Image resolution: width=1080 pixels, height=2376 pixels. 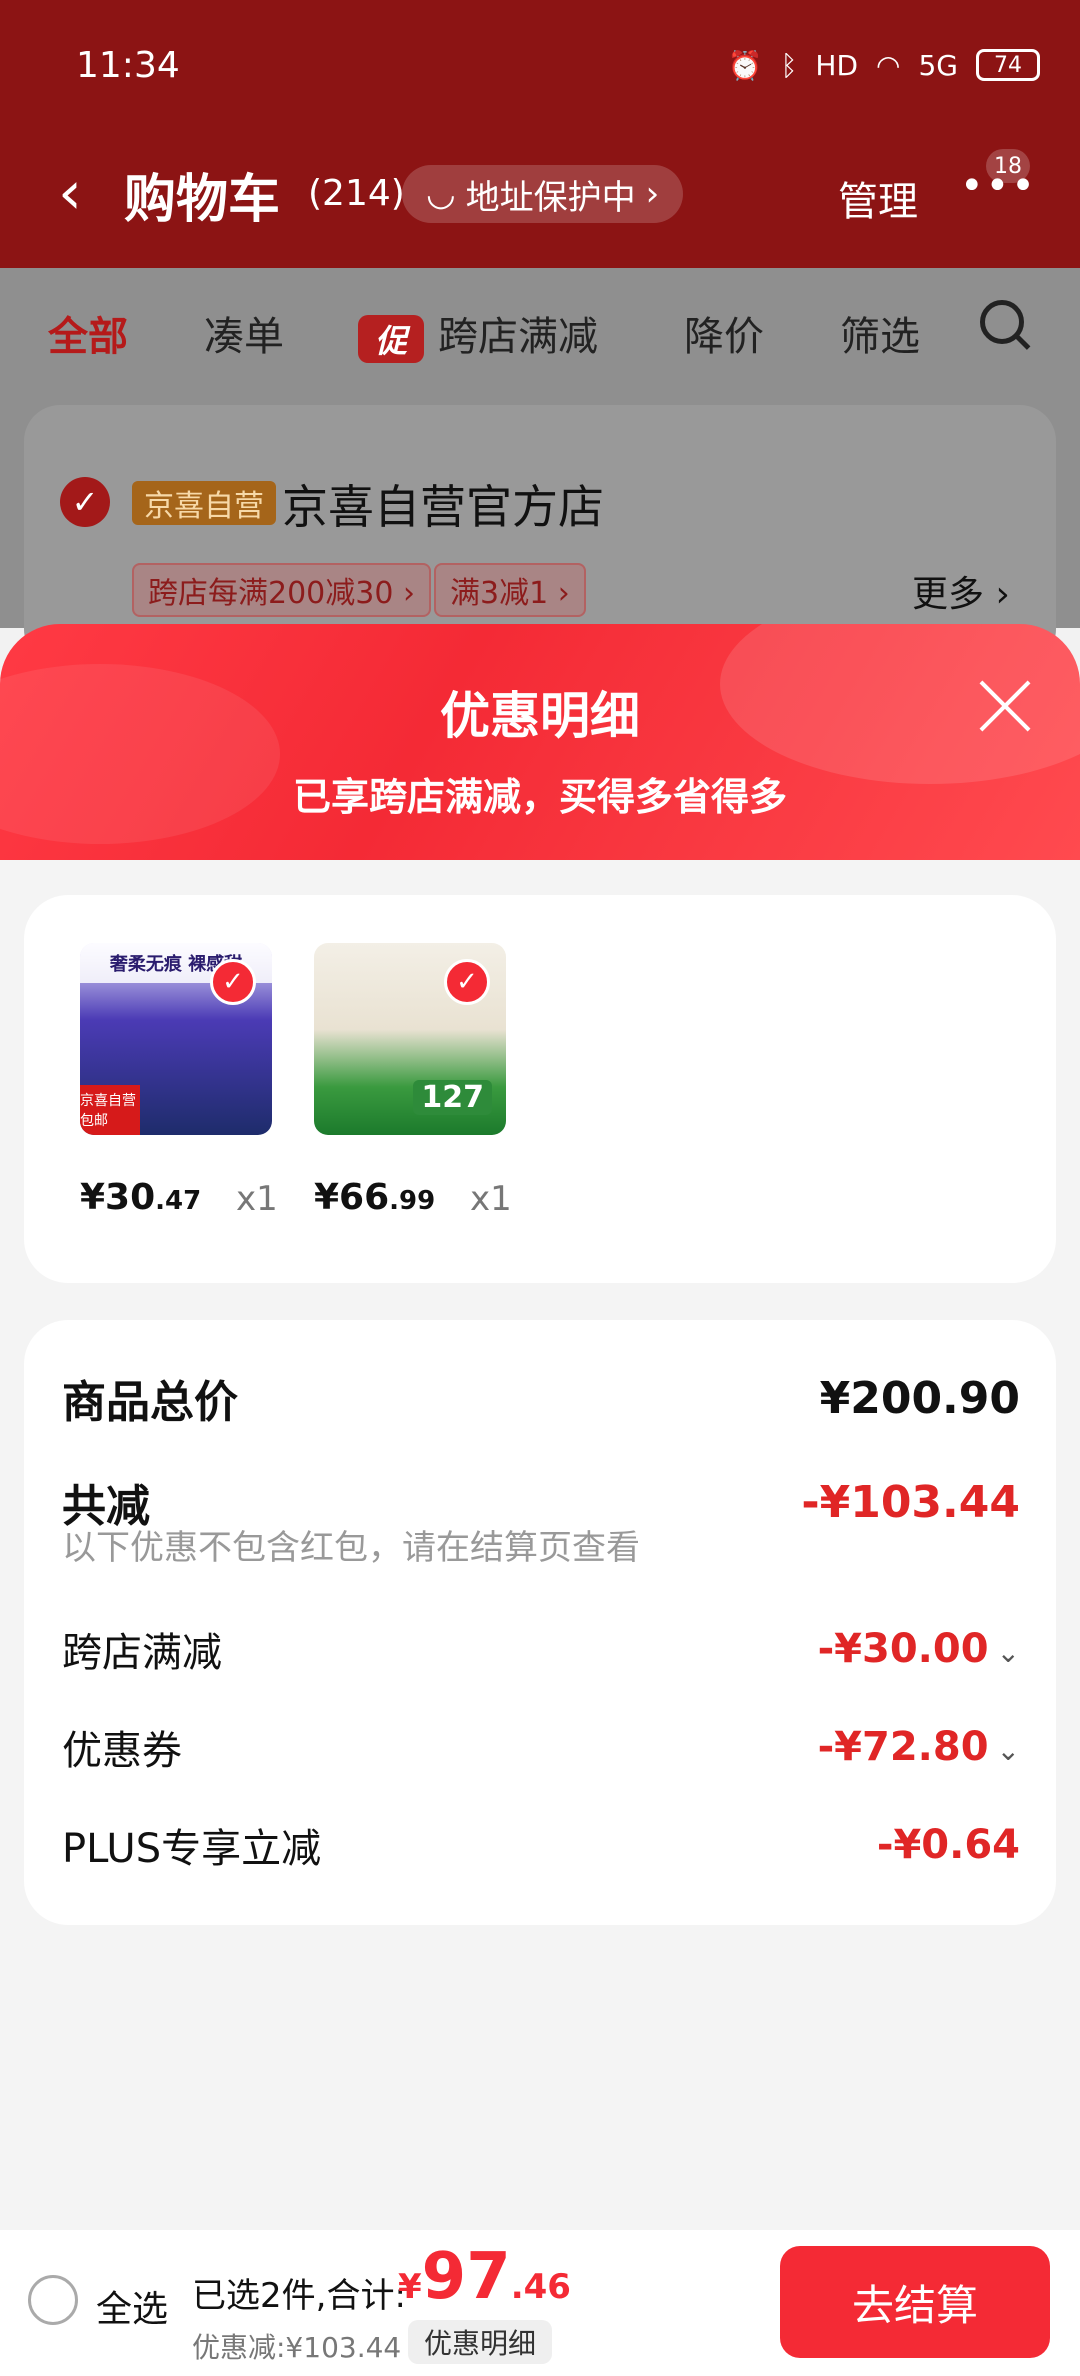 I want to click on discount-detail-button: 优惠明细, so click(x=480, y=2342).